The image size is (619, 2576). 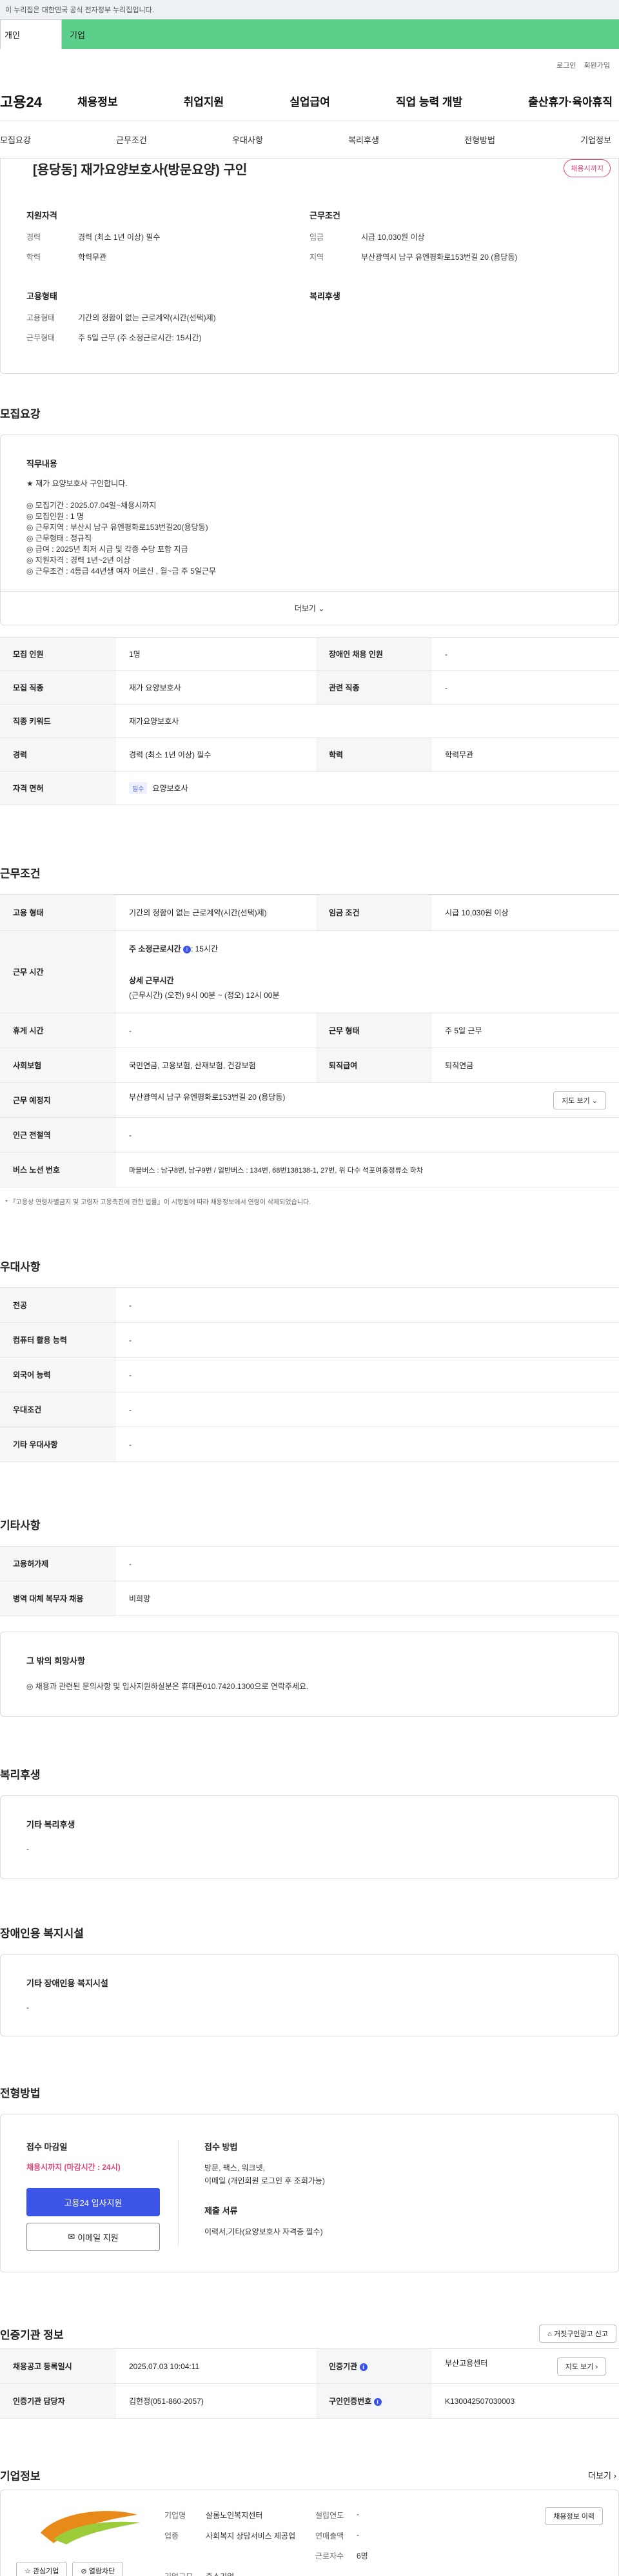 I want to click on deadline-value: 채용시까지 (마감시간 : 24시), so click(x=73, y=2168).